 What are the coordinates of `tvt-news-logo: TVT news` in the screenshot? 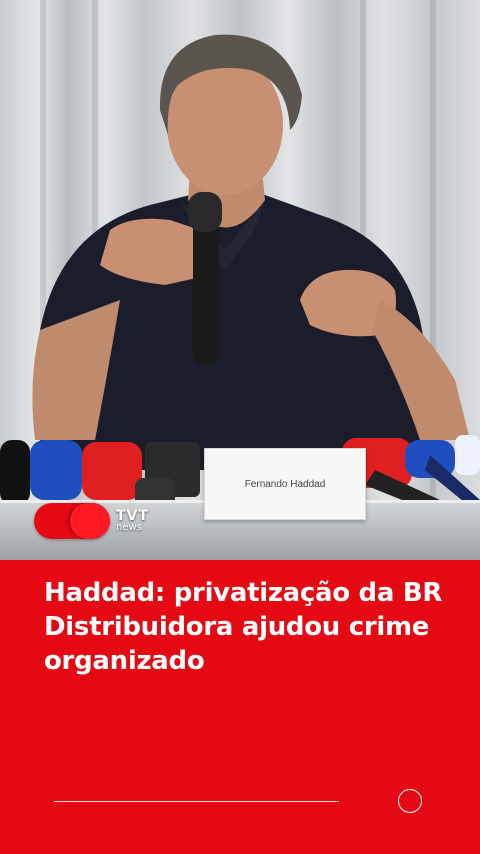 It's located at (99, 521).